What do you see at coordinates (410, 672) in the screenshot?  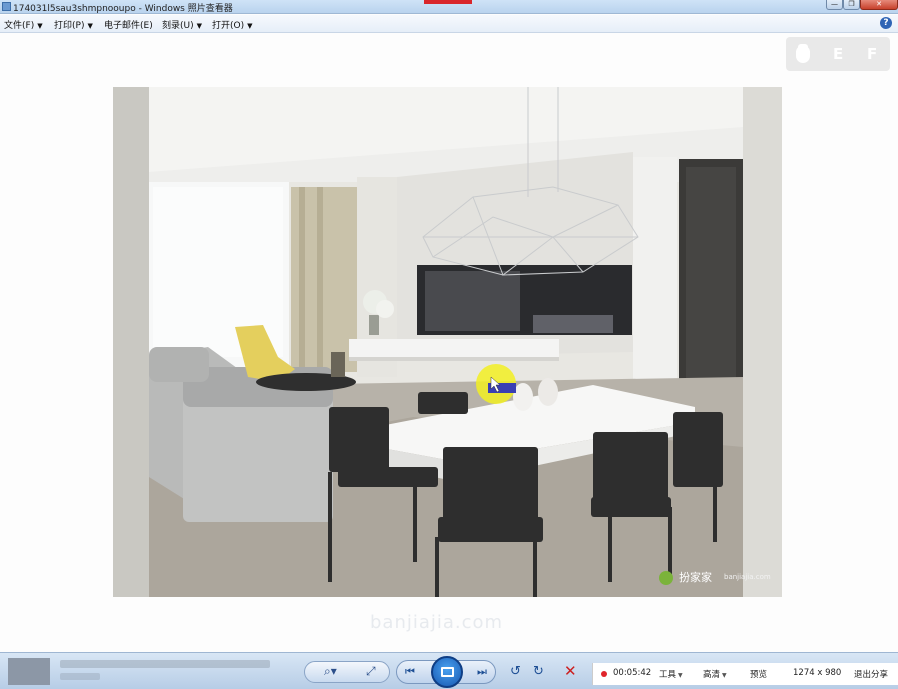 I see `previous-icon: ⏮` at bounding box center [410, 672].